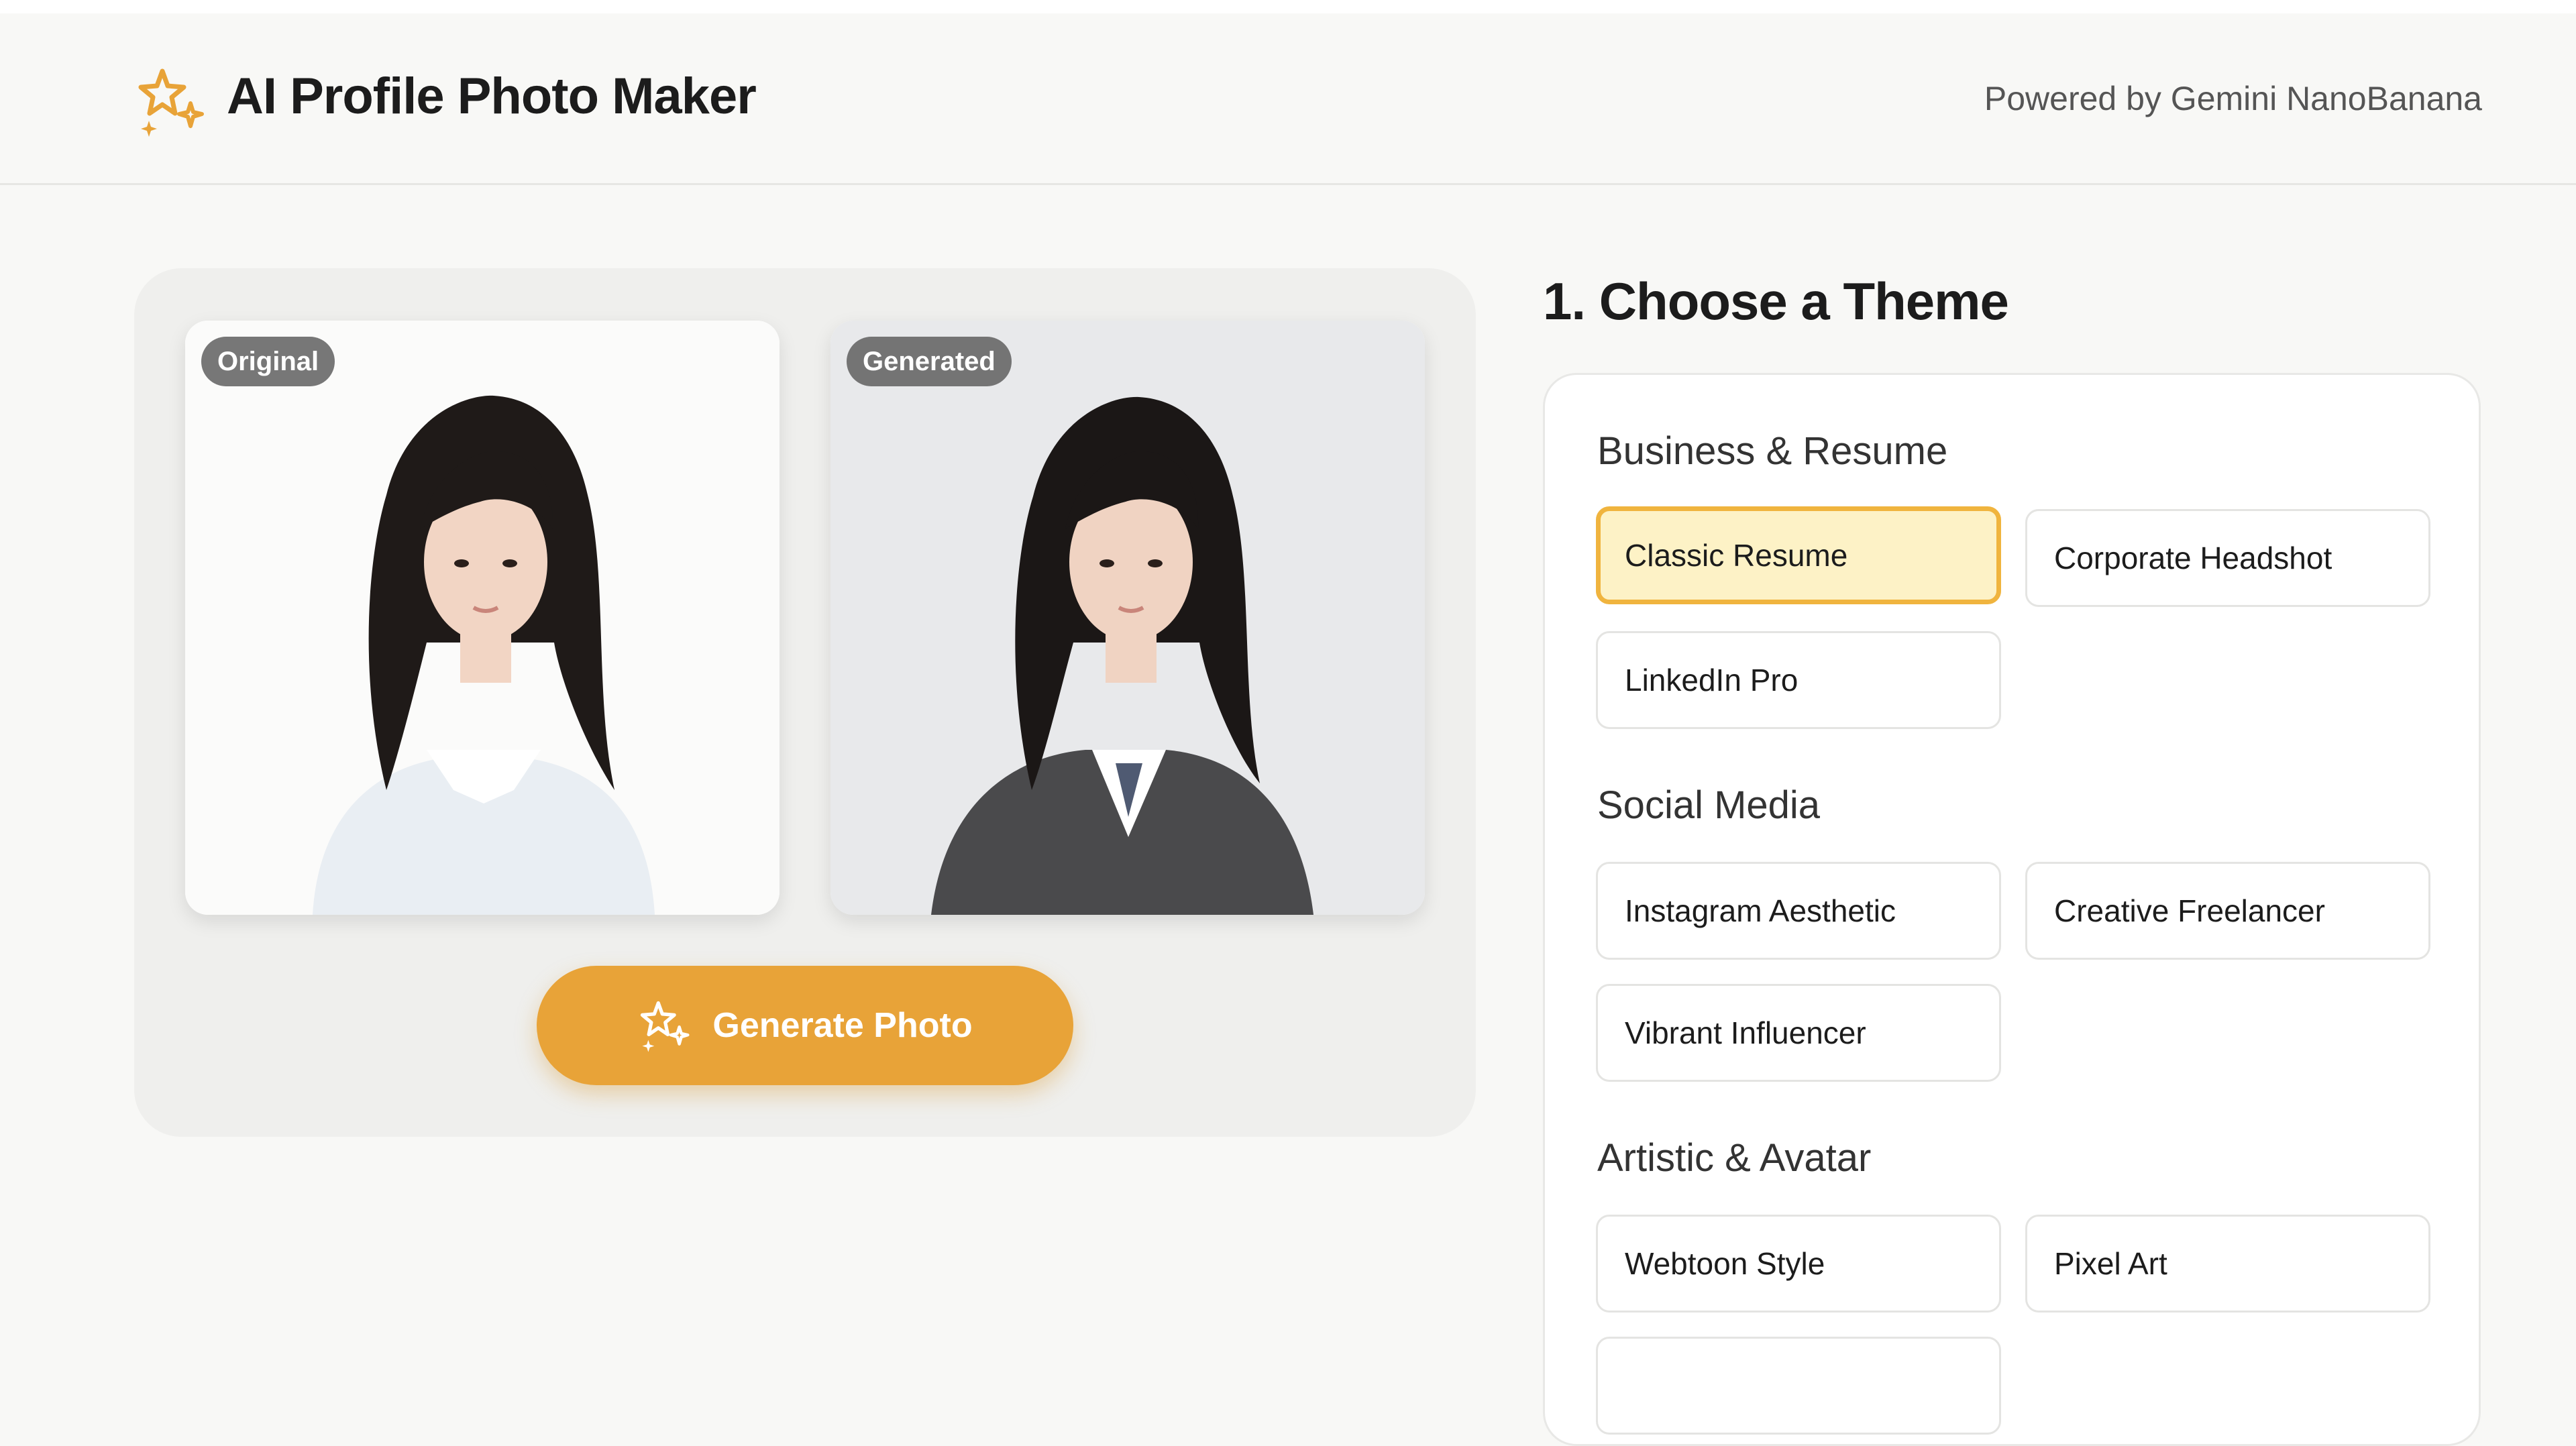 This screenshot has width=2576, height=1446. I want to click on theme-classic-resume: Classic Resume, so click(1798, 555).